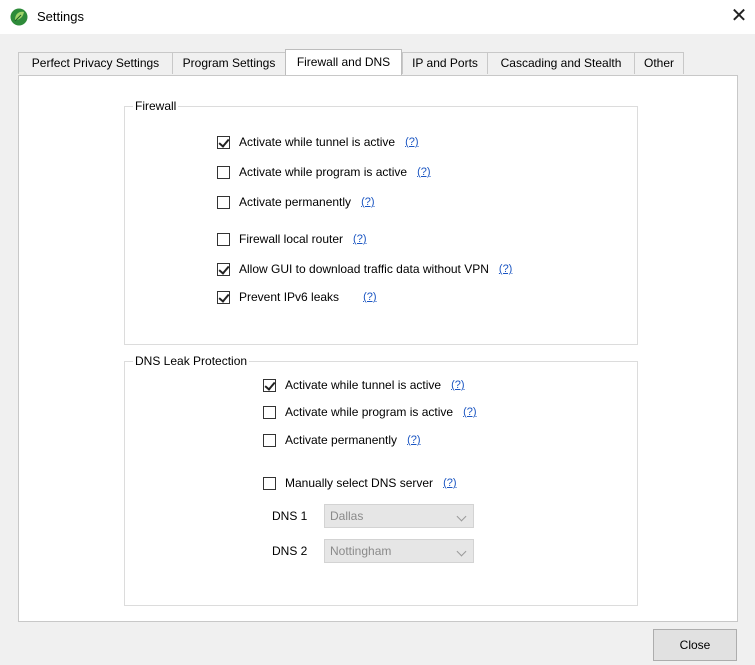 The width and height of the screenshot is (755, 665). Describe the element at coordinates (95, 63) in the screenshot. I see `tab-perfect-privacy-settings: Perfect Privacy Settings` at that location.